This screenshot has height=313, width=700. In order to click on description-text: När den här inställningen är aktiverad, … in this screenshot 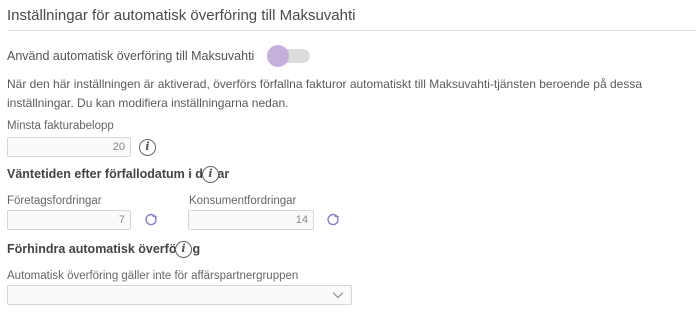, I will do `click(324, 93)`.